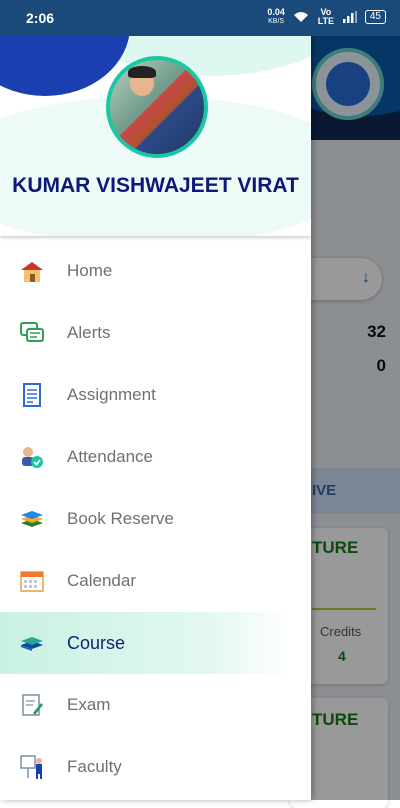  I want to click on menu-item-label: Attendance, so click(110, 456).